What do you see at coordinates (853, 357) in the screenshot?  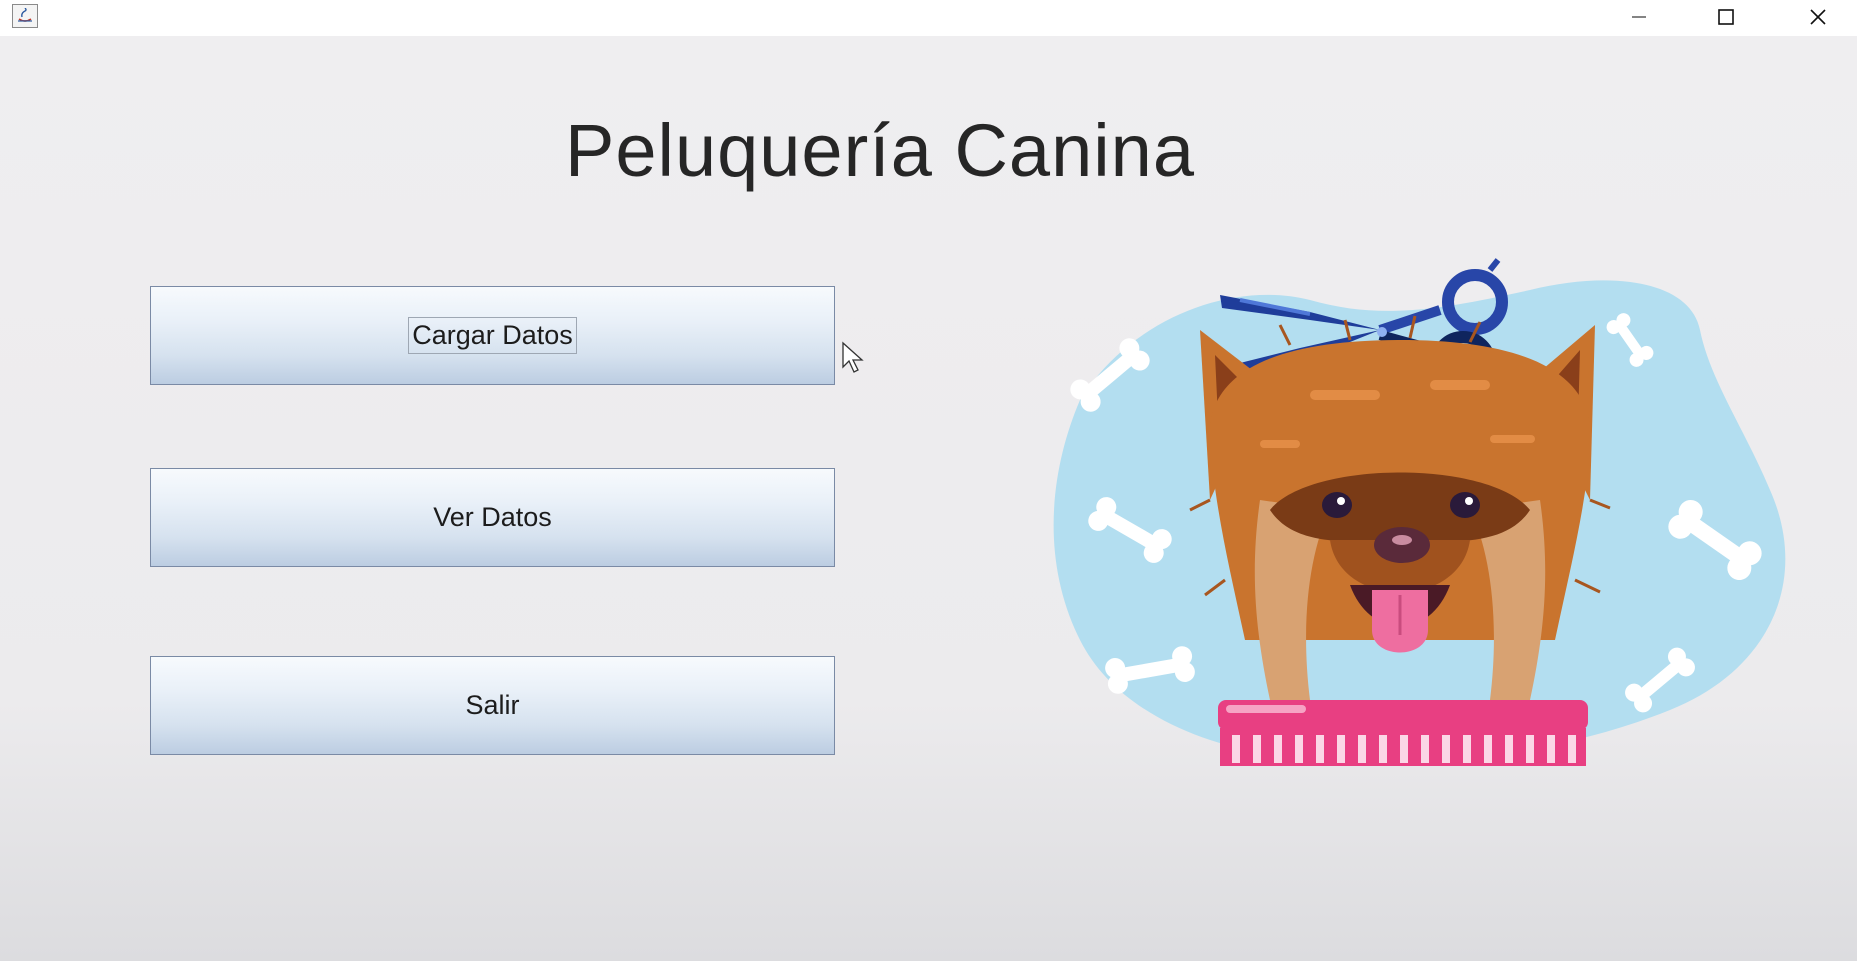 I see `mouse-cursor-icon` at bounding box center [853, 357].